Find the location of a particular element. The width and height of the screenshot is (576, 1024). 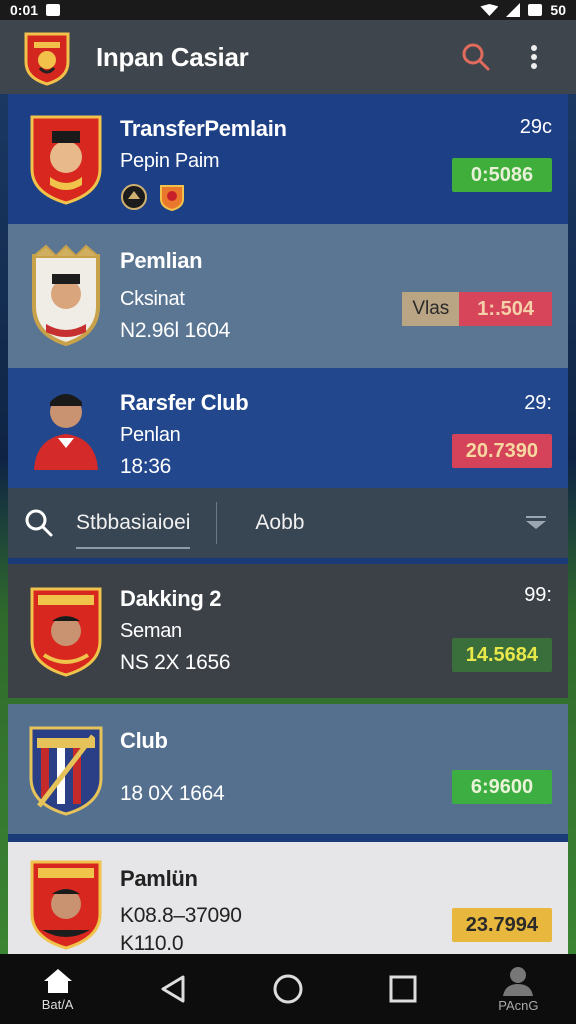

nav-profile-label: PAcnG is located at coordinates (518, 1005).